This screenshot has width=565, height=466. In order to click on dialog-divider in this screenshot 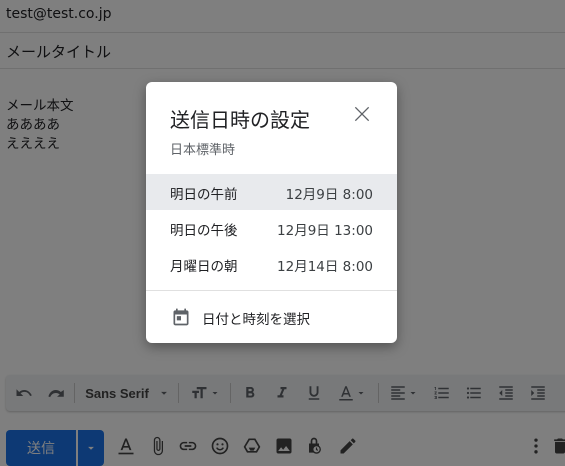, I will do `click(271, 290)`.